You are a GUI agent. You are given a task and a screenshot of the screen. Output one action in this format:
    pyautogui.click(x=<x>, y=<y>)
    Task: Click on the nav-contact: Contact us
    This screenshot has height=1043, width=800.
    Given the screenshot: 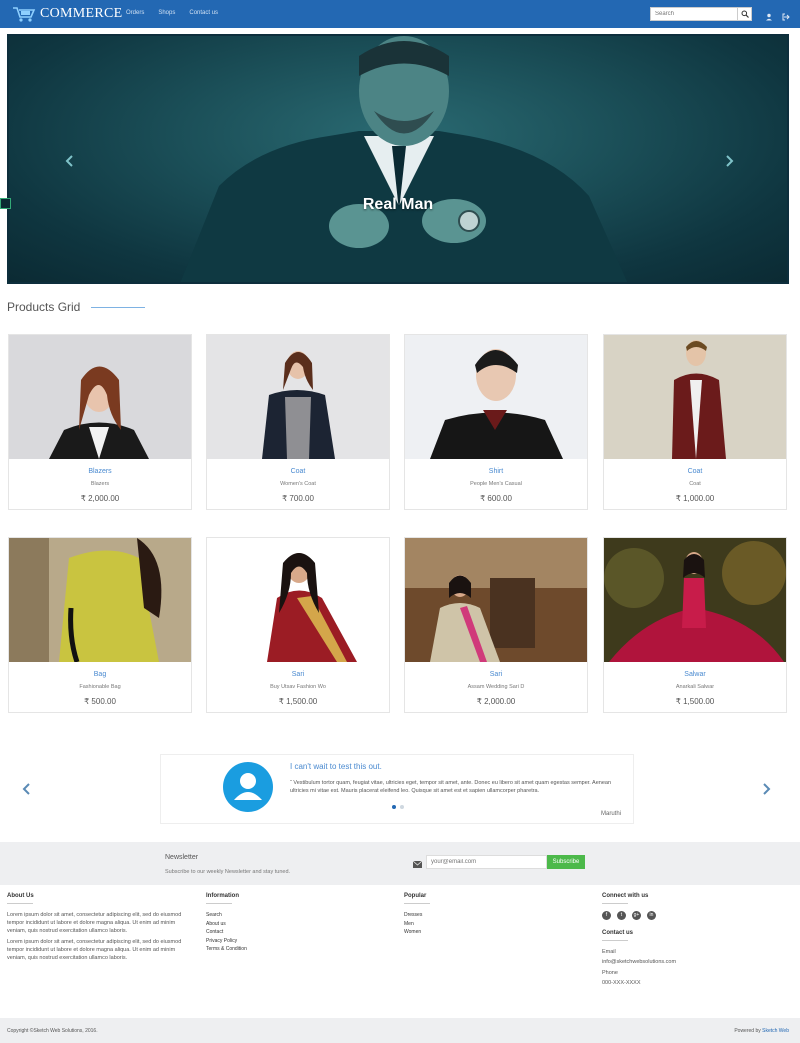 What is the action you would take?
    pyautogui.click(x=203, y=13)
    